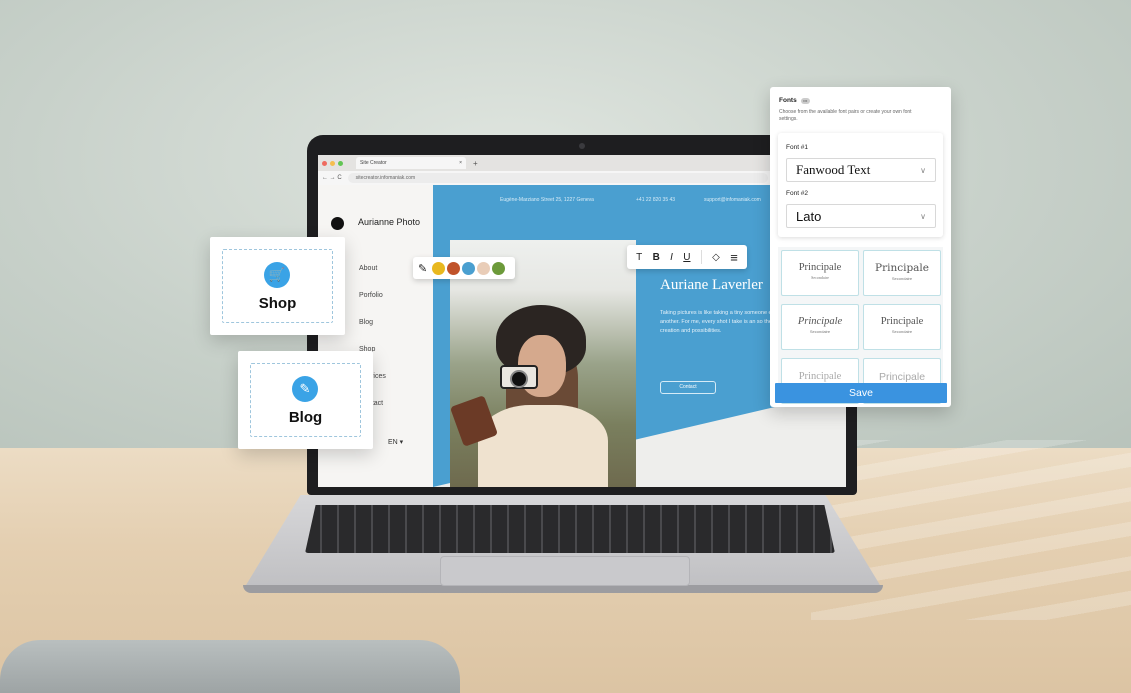  Describe the element at coordinates (582, 146) in the screenshot. I see `webcam` at that location.